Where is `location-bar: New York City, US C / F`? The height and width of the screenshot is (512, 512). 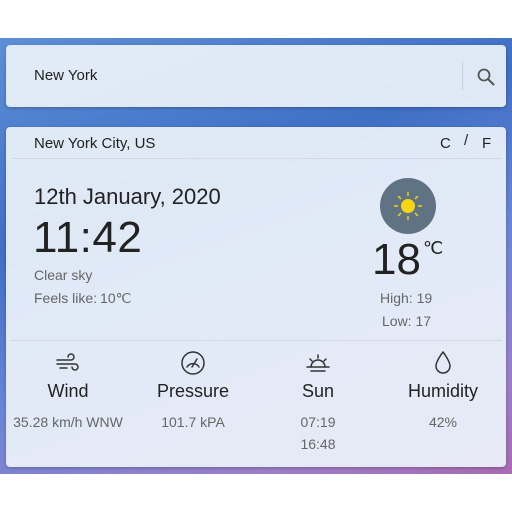
location-bar: New York City, US C / F is located at coordinates (257, 143).